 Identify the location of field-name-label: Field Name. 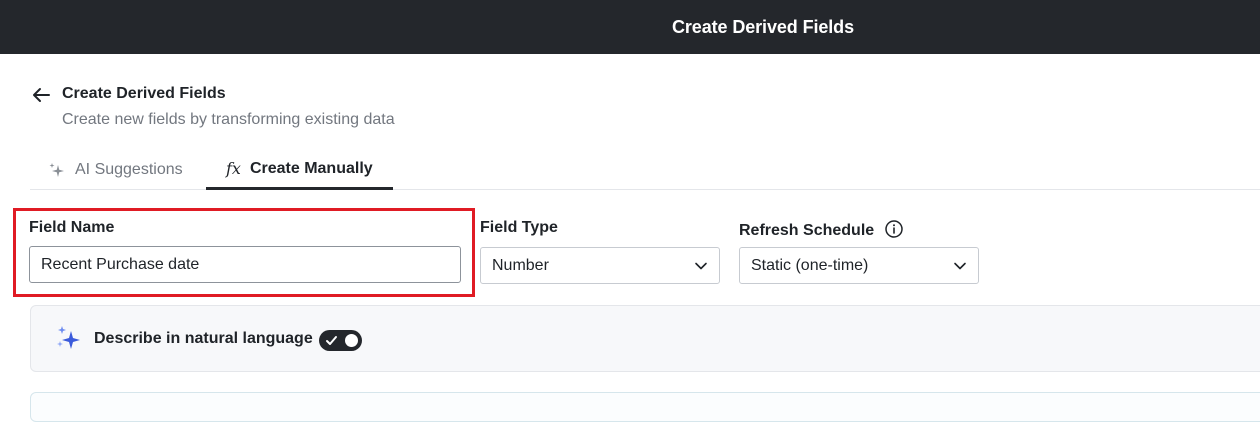
(72, 227).